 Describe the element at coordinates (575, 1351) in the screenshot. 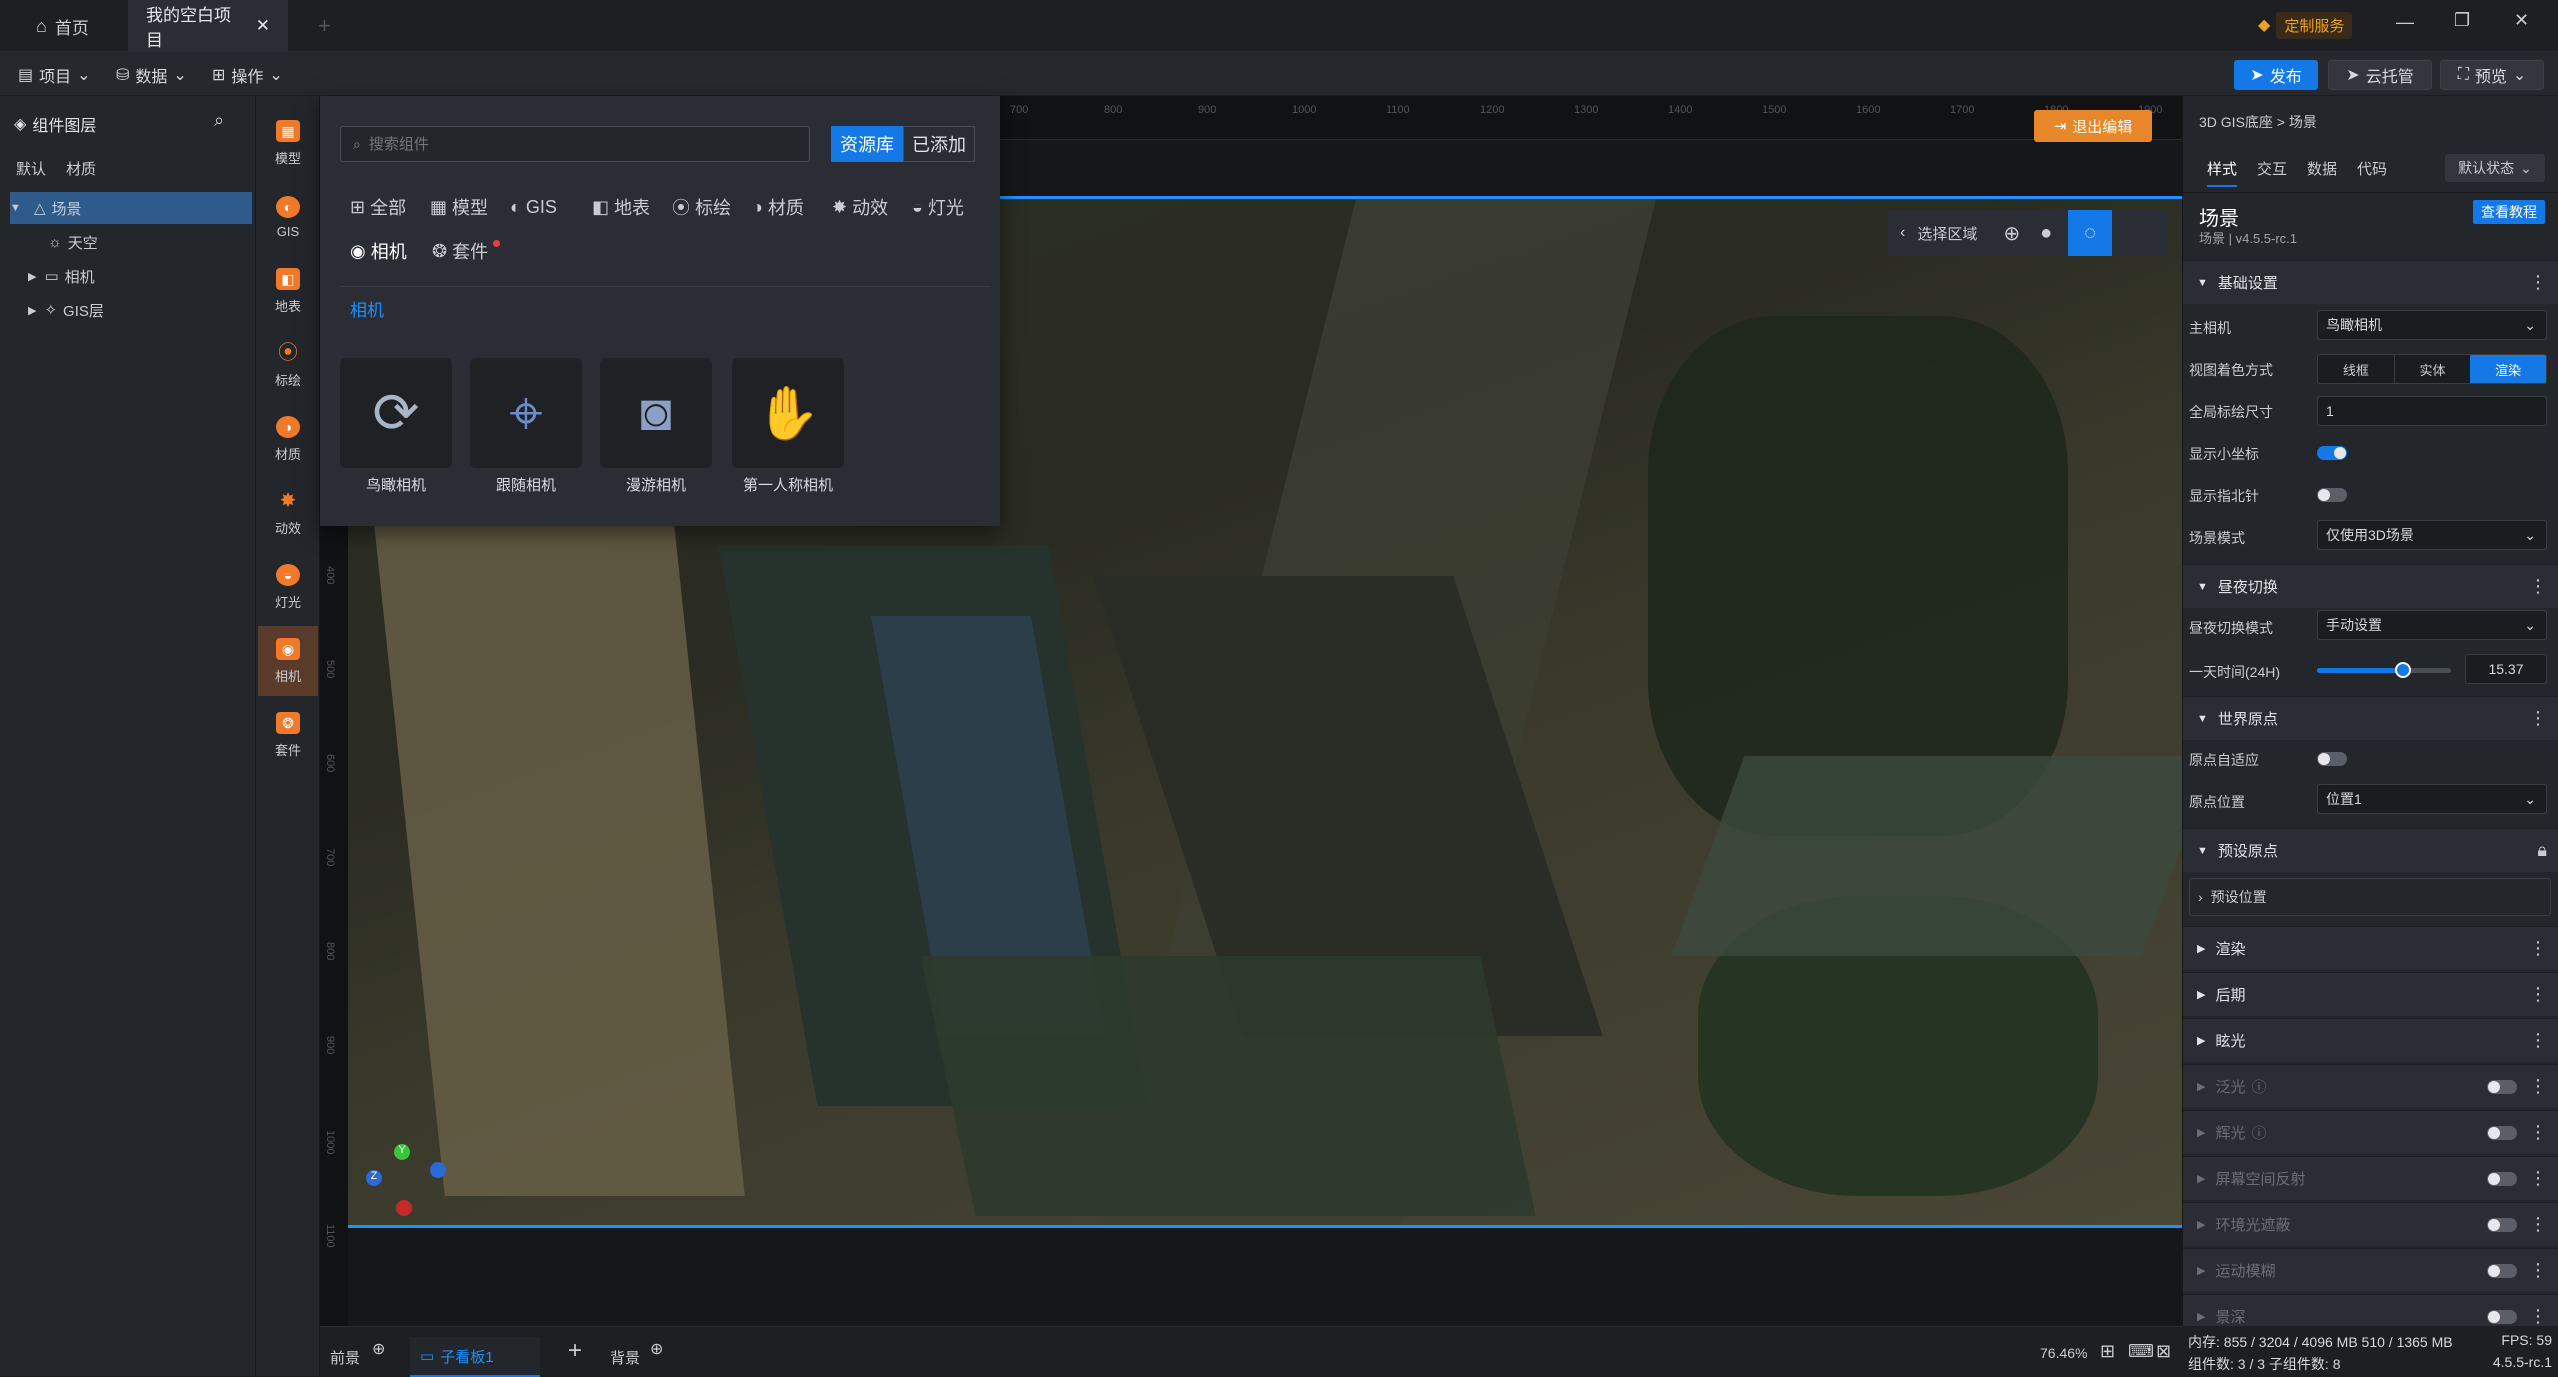

I see `add-tab-icon: +` at that location.